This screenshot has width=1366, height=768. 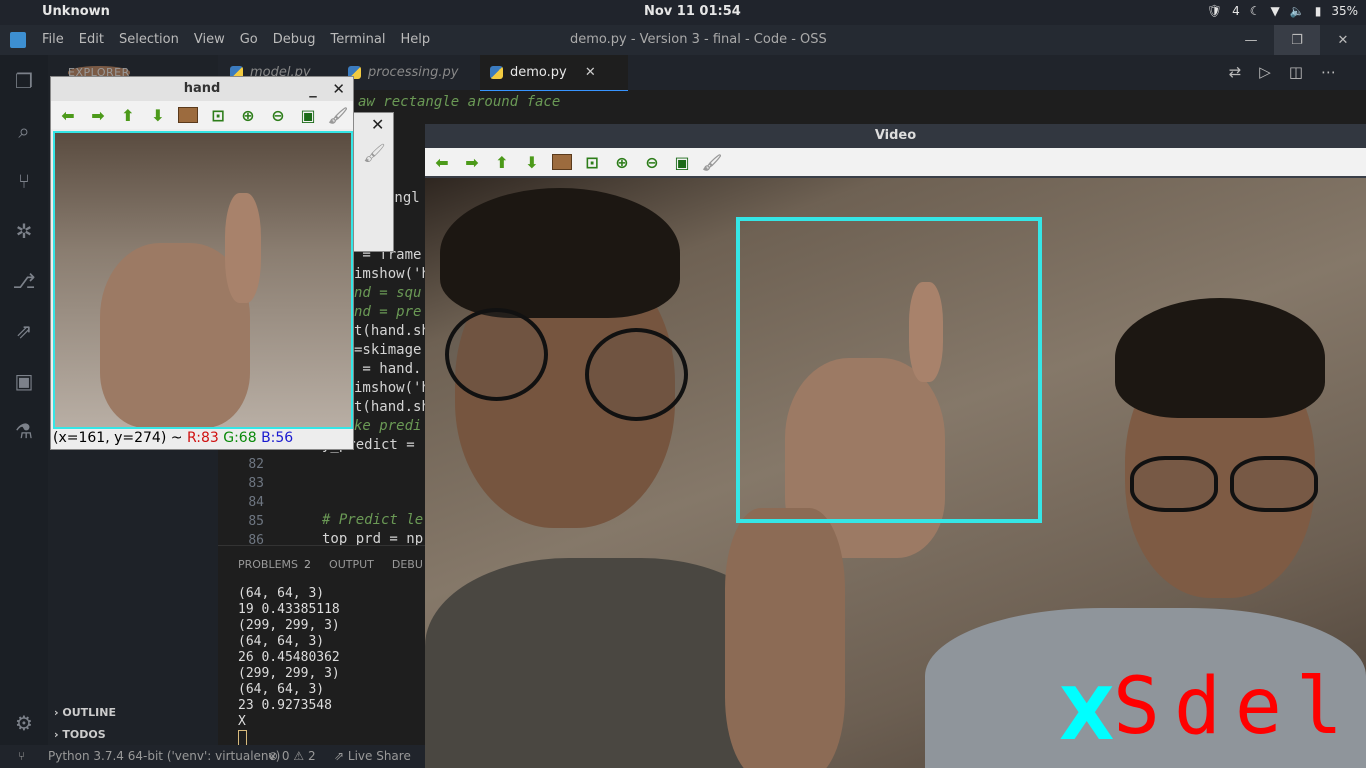 I want to click on outline-label: OUTLINE, so click(x=89, y=712).